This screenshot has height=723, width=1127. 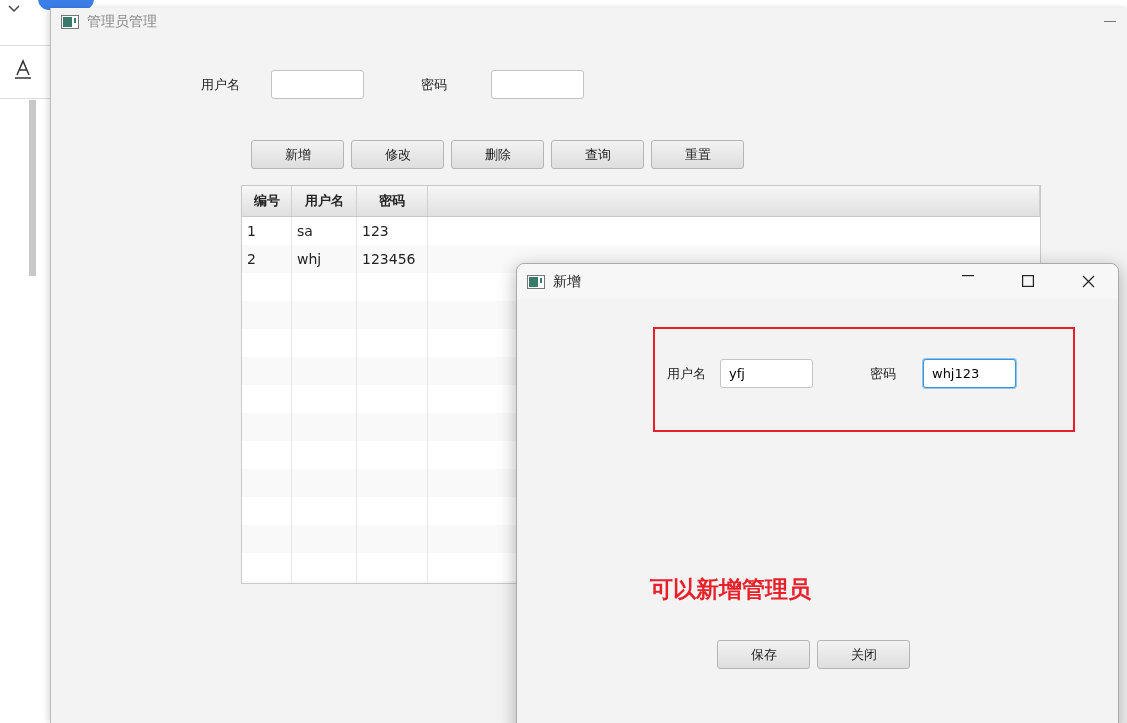 What do you see at coordinates (1028, 281) in the screenshot?
I see `maximize-icon` at bounding box center [1028, 281].